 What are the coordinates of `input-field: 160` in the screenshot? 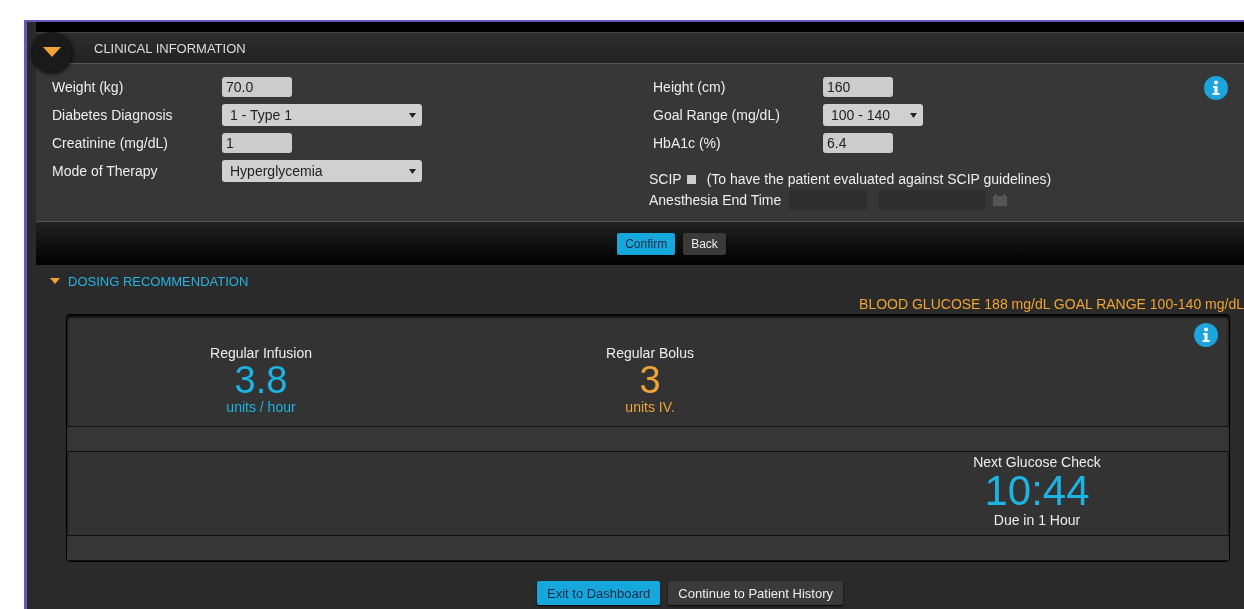 It's located at (858, 87).